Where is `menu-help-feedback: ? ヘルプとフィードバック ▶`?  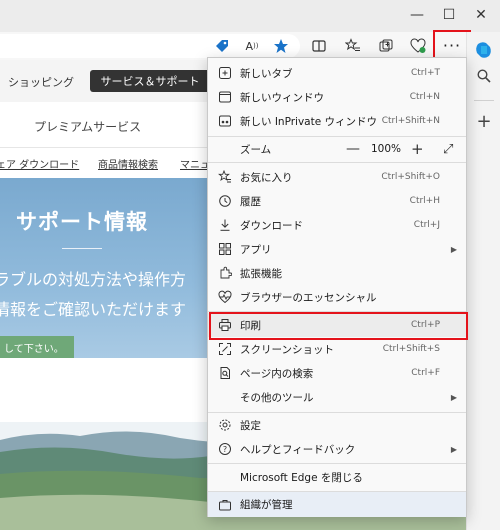
menu-help-feedback: ? ヘルプとフィードバック ▶ is located at coordinates (337, 449).